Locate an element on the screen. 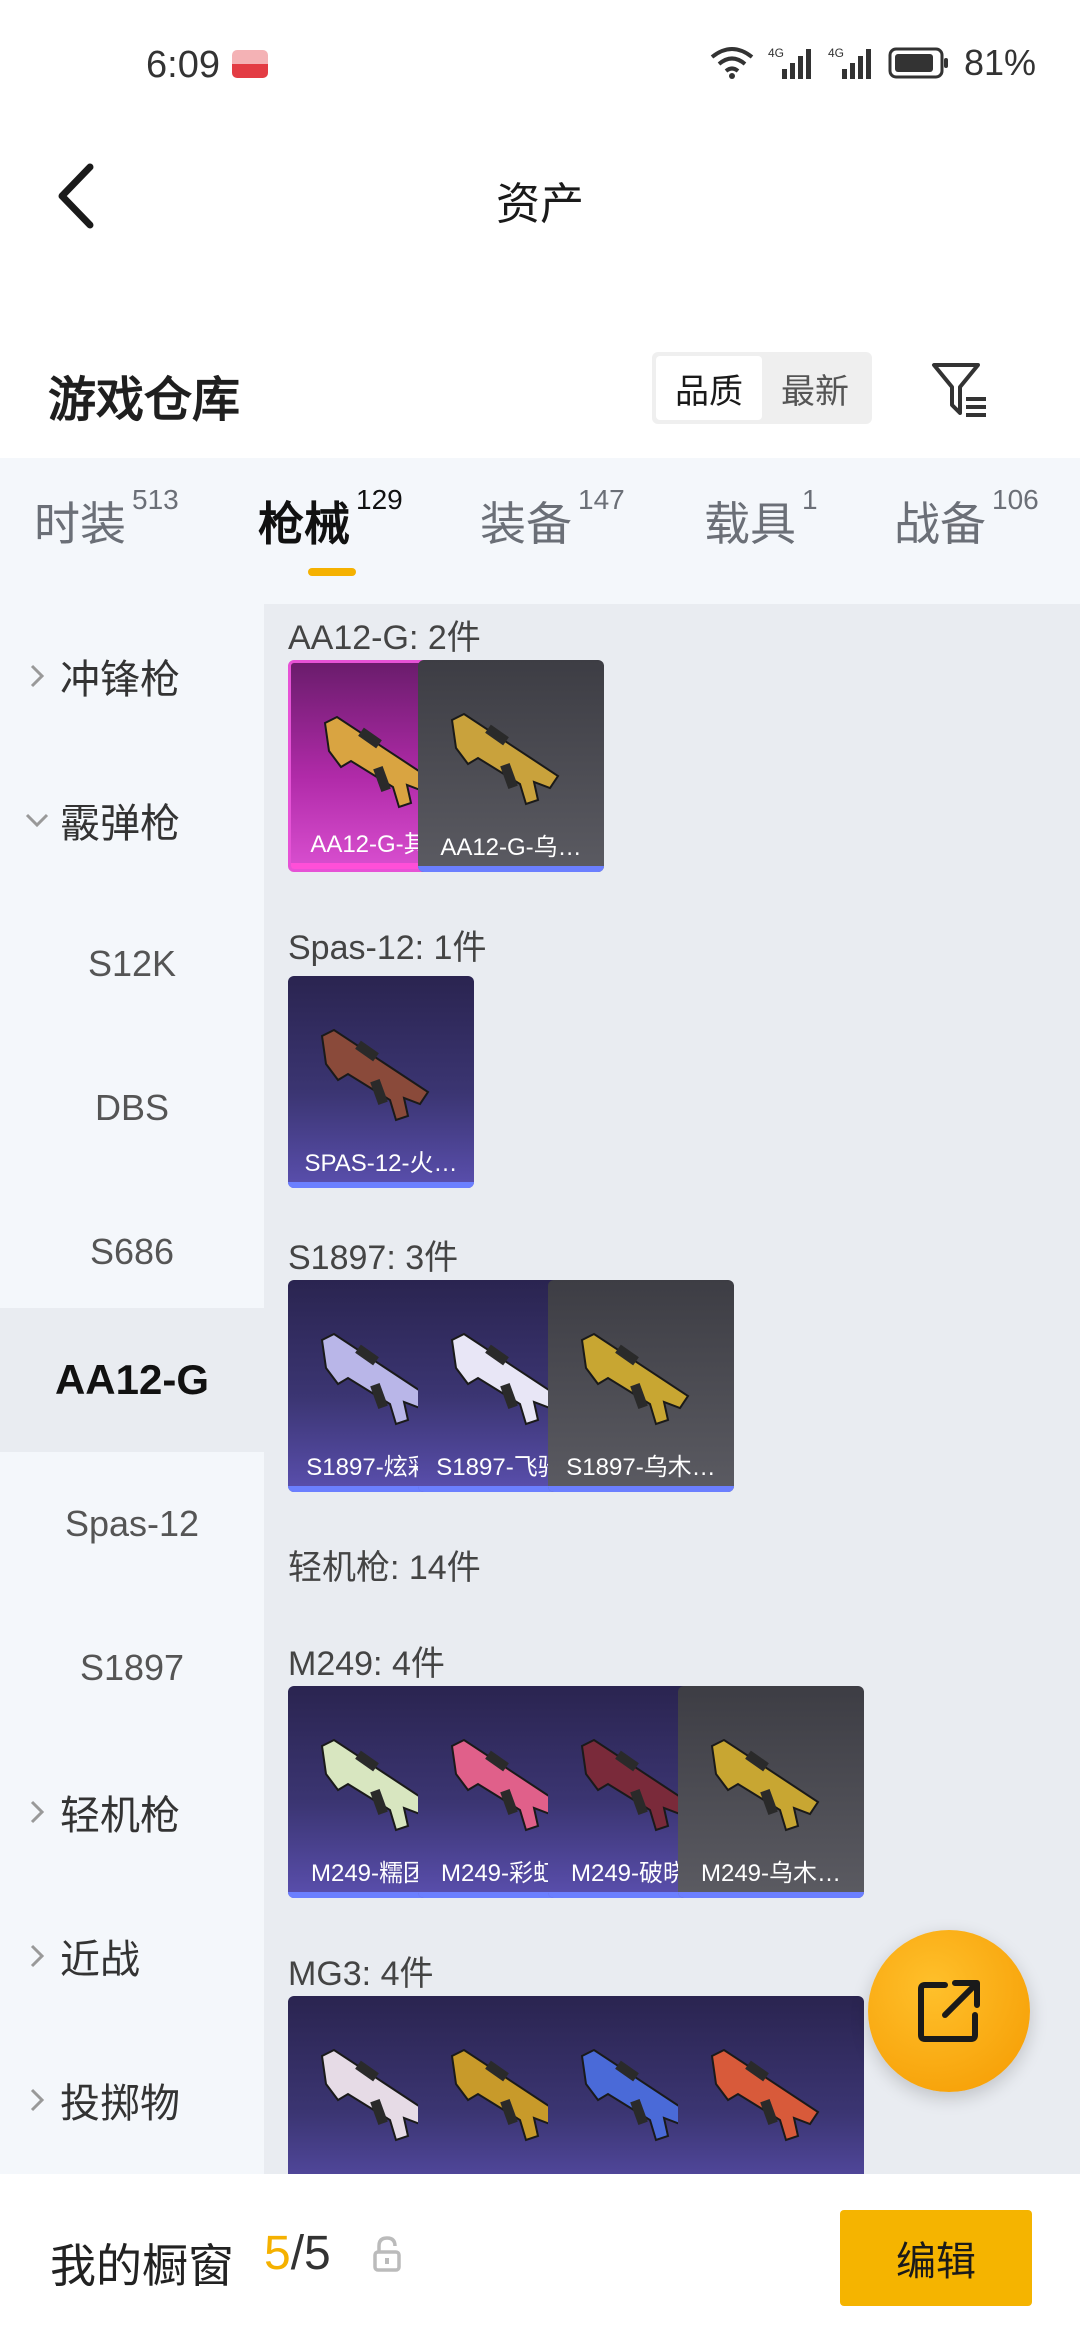 This screenshot has width=1080, height=2340. status-bar: 6:09 4G 4G 81% is located at coordinates (540, 65).